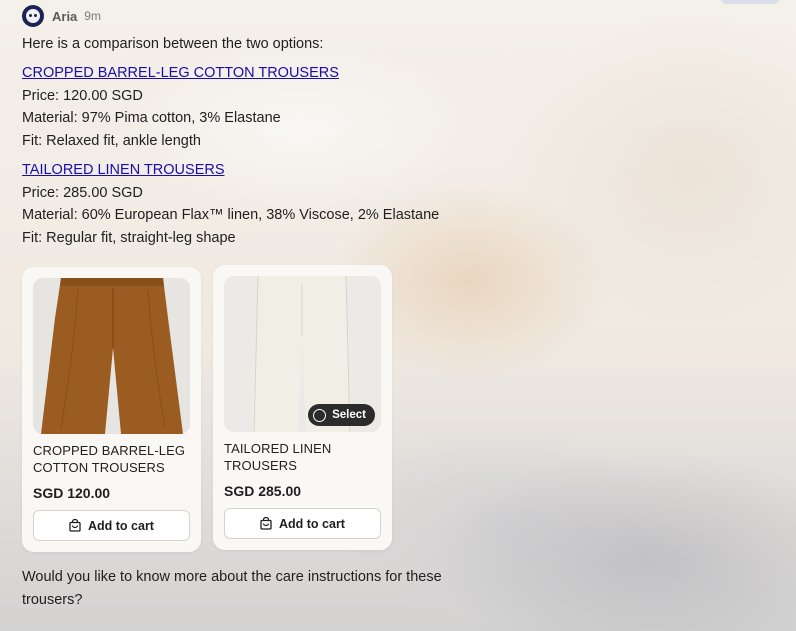 Image resolution: width=796 pixels, height=631 pixels. I want to click on product-material-line: Material: 97% Pima cotton, 3% Elastane, so click(151, 118).